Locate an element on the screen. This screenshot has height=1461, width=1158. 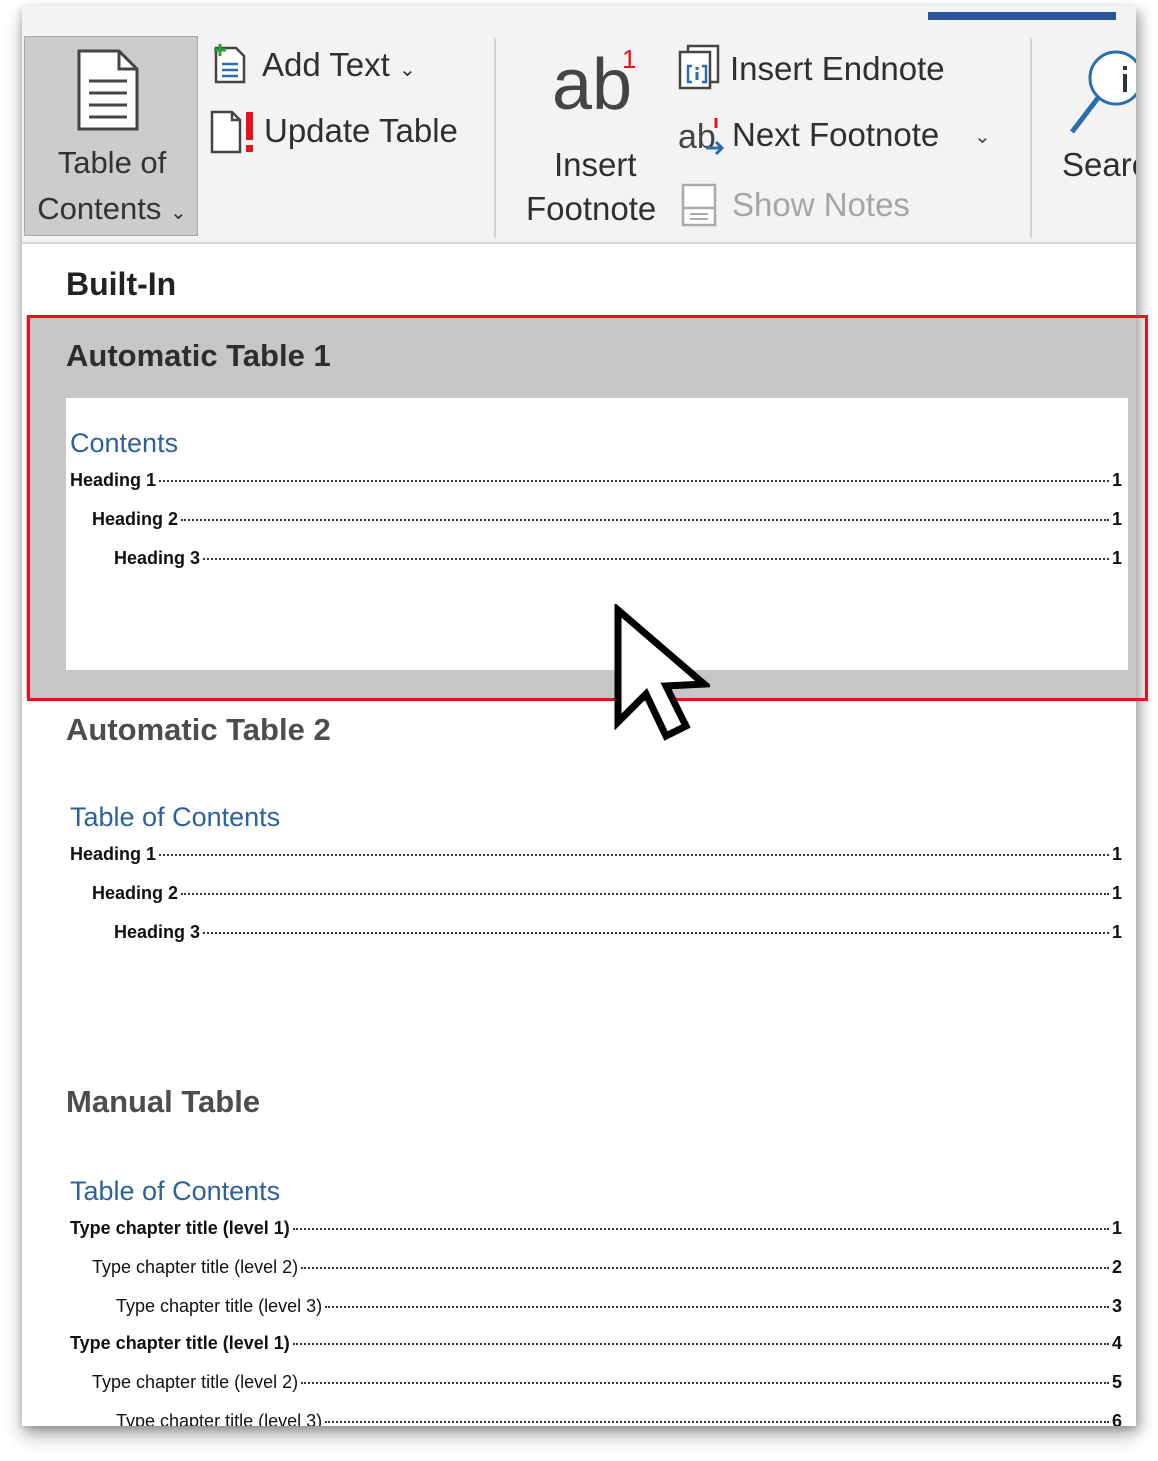
footnote-ab-icon: ab 1 is located at coordinates (594, 84).